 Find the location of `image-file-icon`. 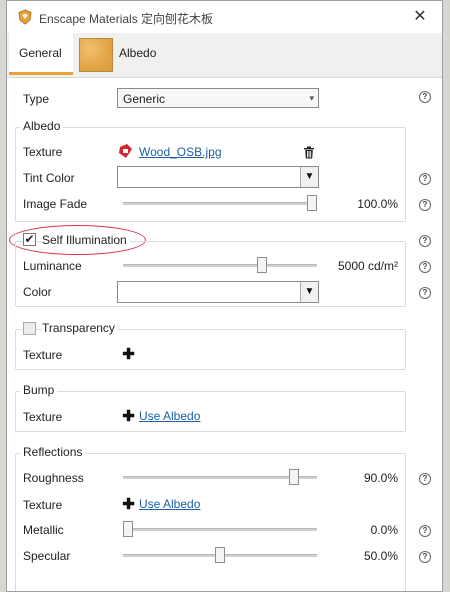

image-file-icon is located at coordinates (125, 151).